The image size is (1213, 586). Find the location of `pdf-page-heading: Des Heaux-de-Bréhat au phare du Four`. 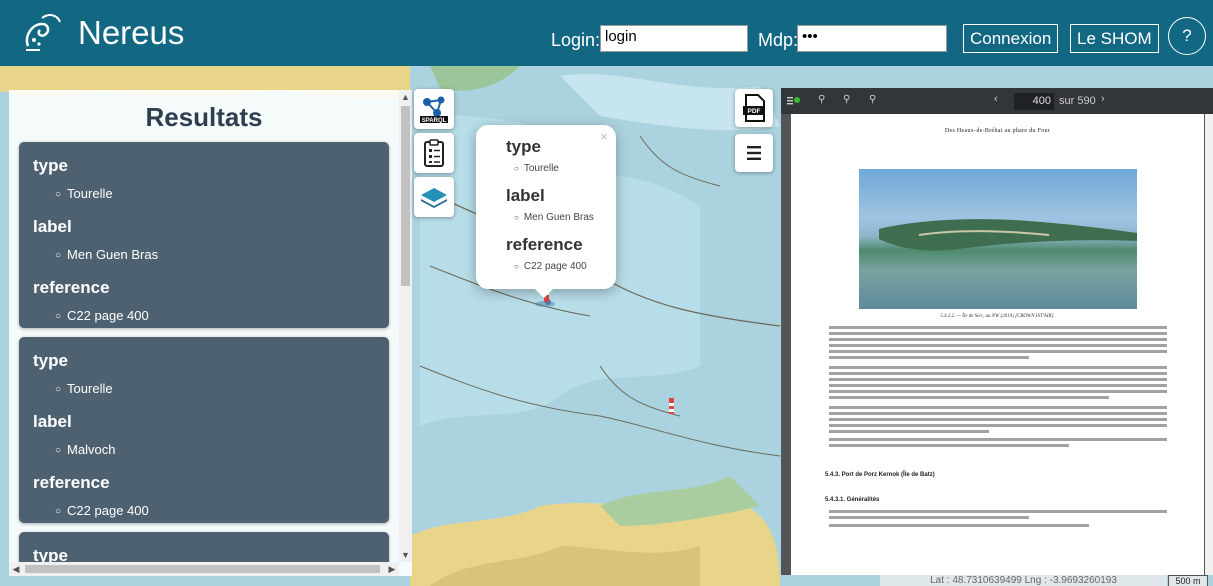

pdf-page-heading: Des Heaux-de-Bréhat au phare du Four is located at coordinates (997, 131).